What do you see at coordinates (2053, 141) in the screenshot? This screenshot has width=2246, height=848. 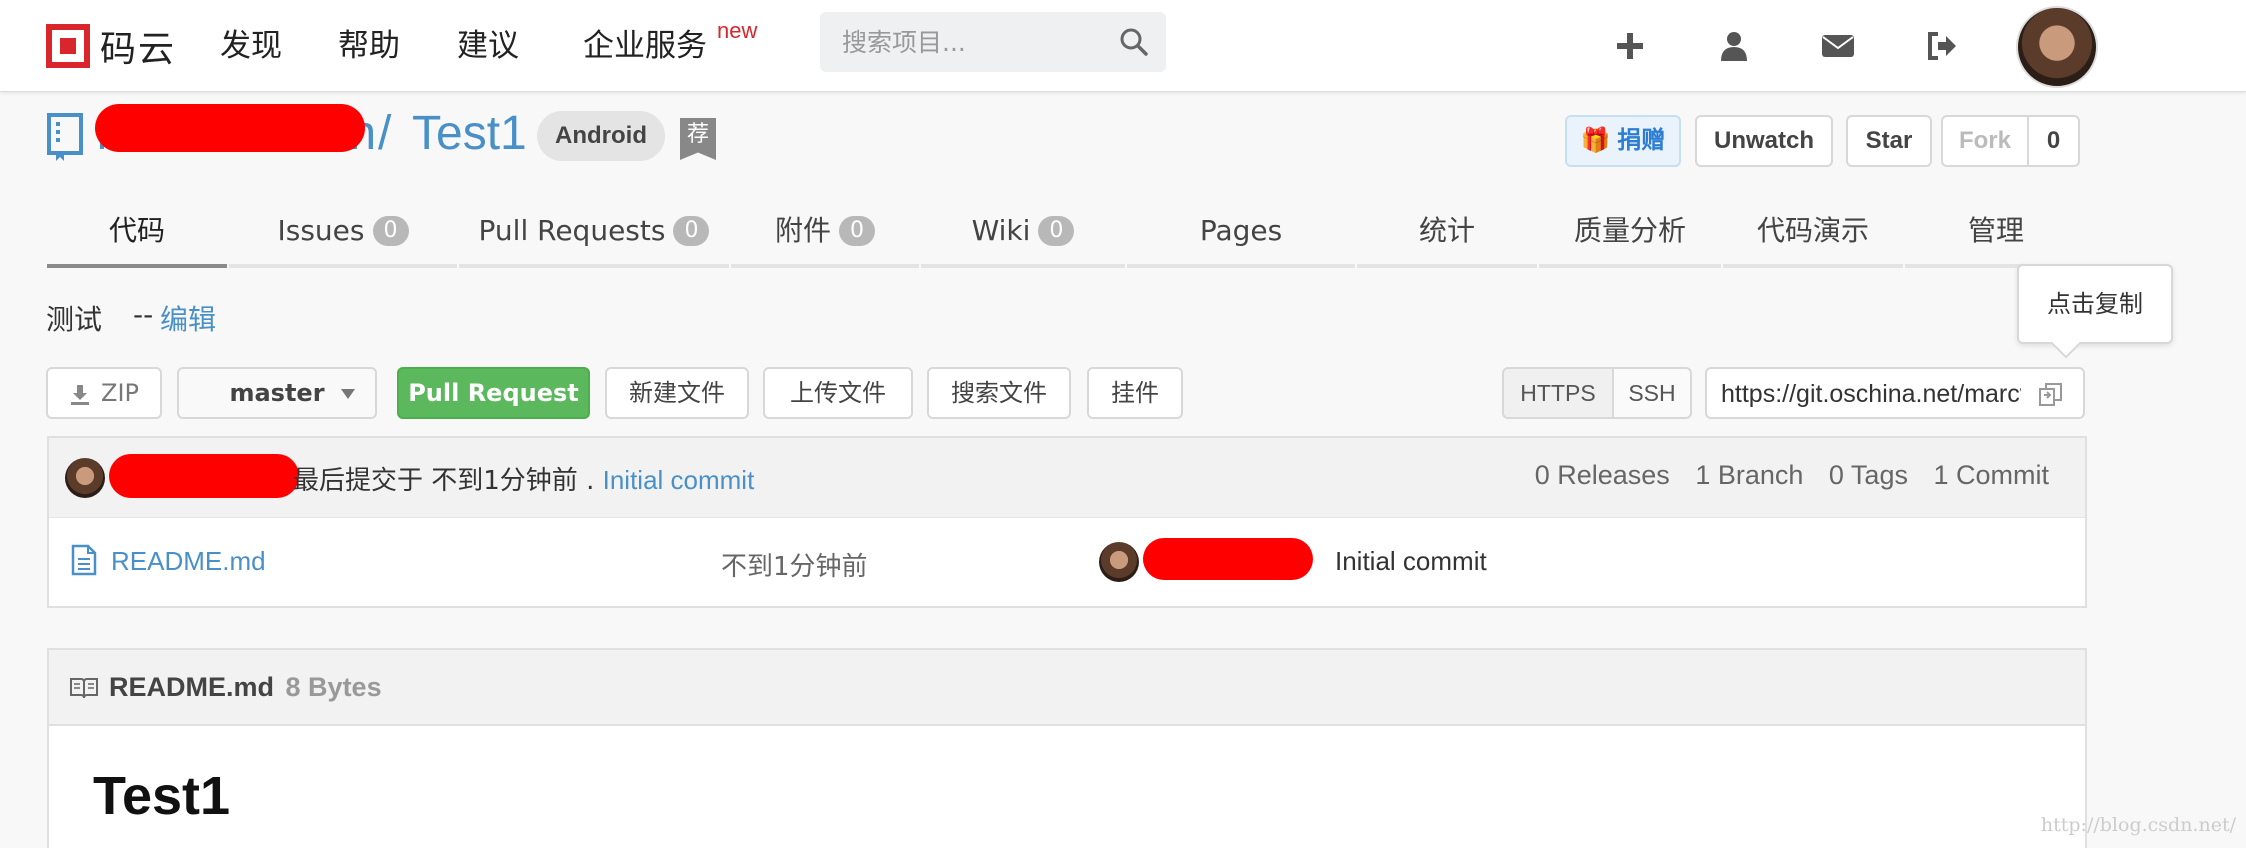 I see `fork-count: 0` at bounding box center [2053, 141].